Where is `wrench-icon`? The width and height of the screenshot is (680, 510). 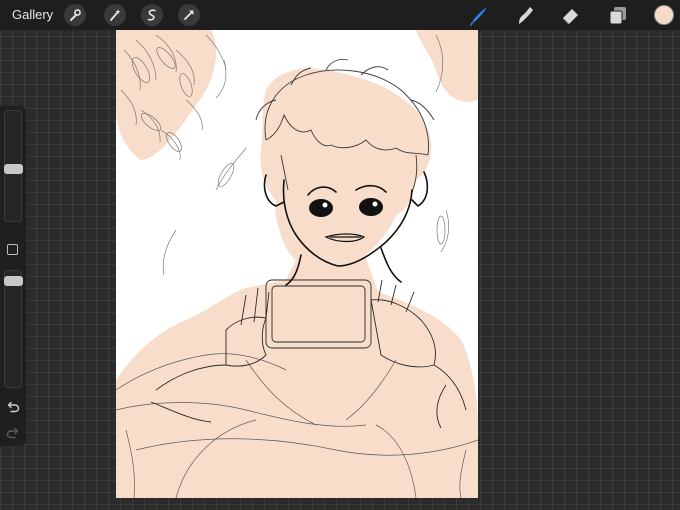 wrench-icon is located at coordinates (75, 15).